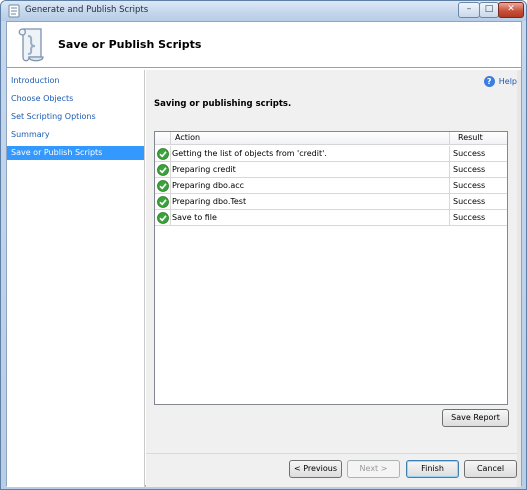 This screenshot has height=490, width=527. I want to click on scroll-icon, so click(31, 45).